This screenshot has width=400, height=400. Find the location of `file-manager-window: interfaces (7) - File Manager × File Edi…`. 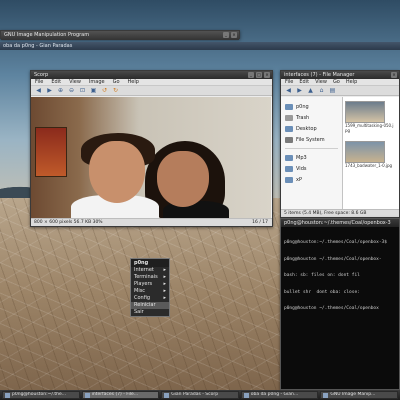

file-manager-window: interfaces (7) - File Manager × File Edi… is located at coordinates (340, 144).